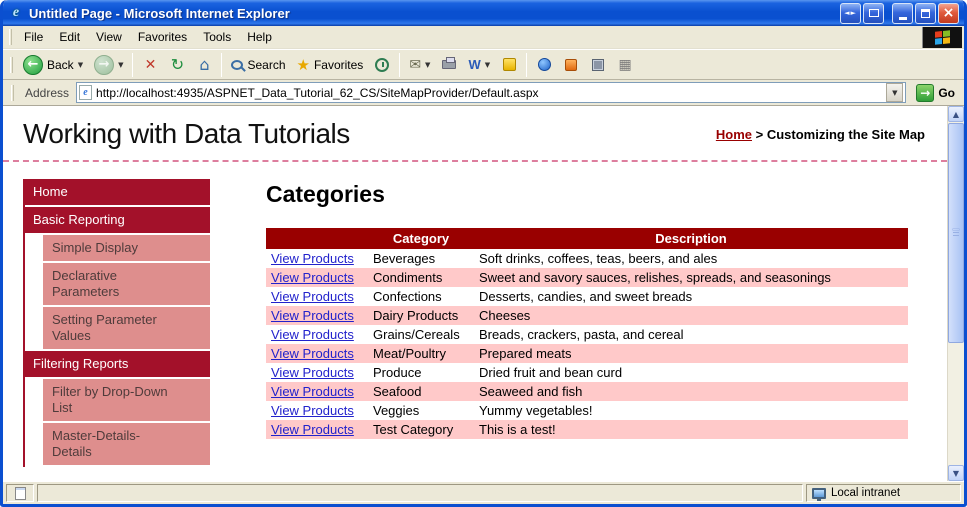 Image resolution: width=967 pixels, height=507 pixels. I want to click on msn-button, so click(544, 65).